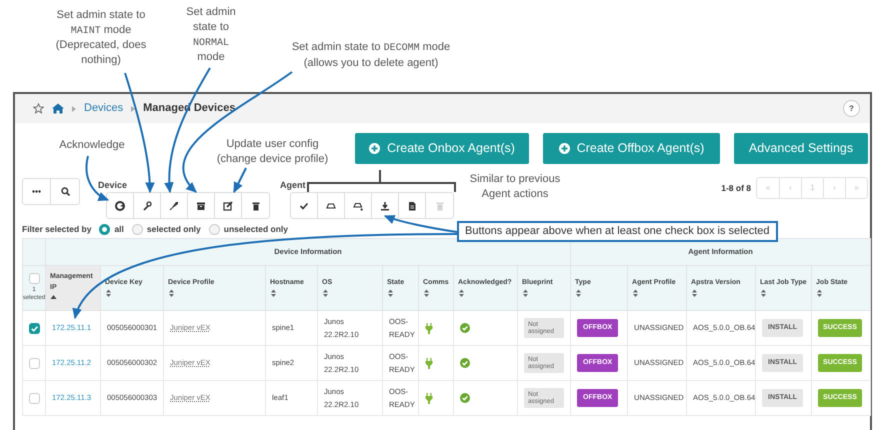 The height and width of the screenshot is (430, 892). I want to click on select-all-checkbox, so click(34, 278).